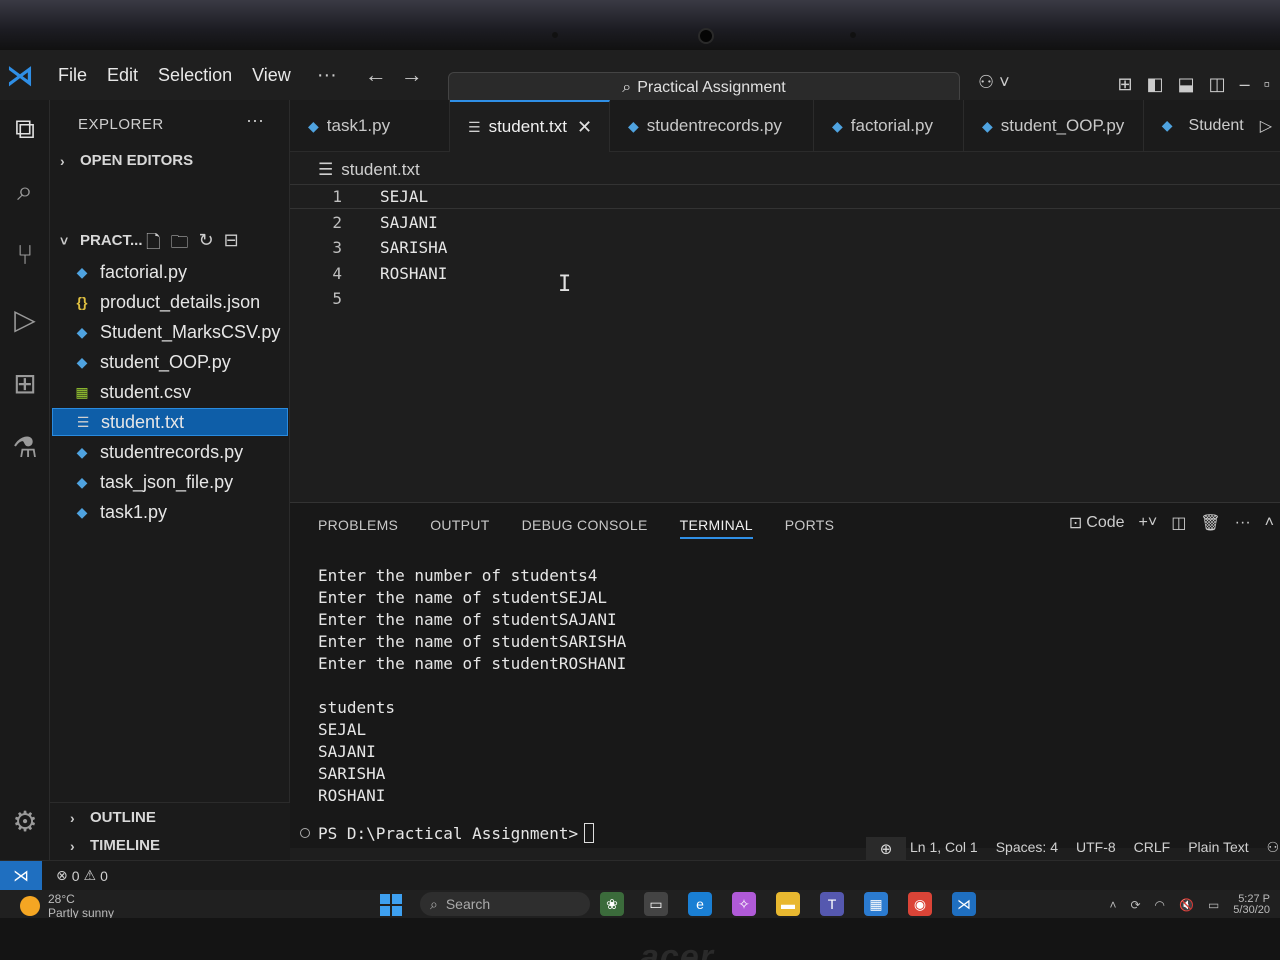 The height and width of the screenshot is (960, 1280). I want to click on python-icon: ◆, so click(82, 481).